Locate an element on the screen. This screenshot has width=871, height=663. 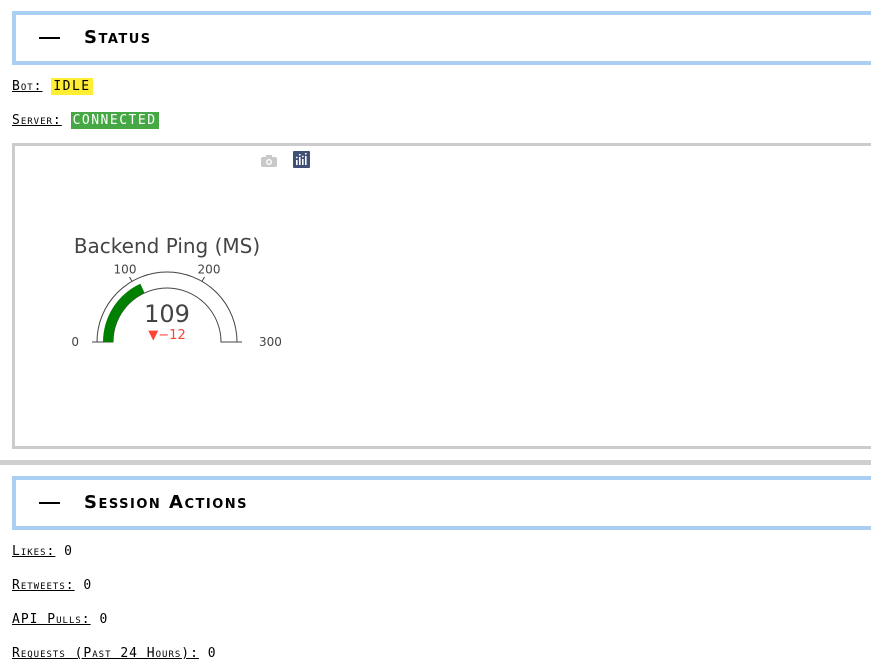
gauge-delta: ▼−12 is located at coordinates (166, 335).